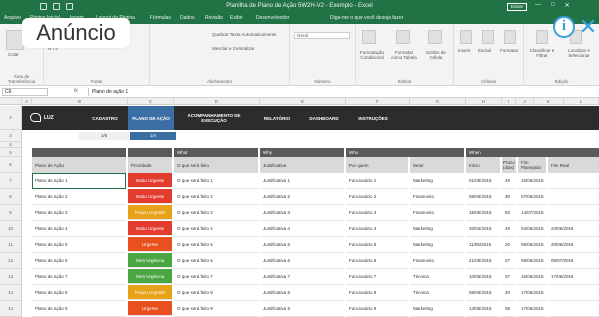 This screenshot has width=599, height=317. What do you see at coordinates (377, 245) in the screenshot?
I see `cell-por-quem: Funcionário 5` at bounding box center [377, 245].